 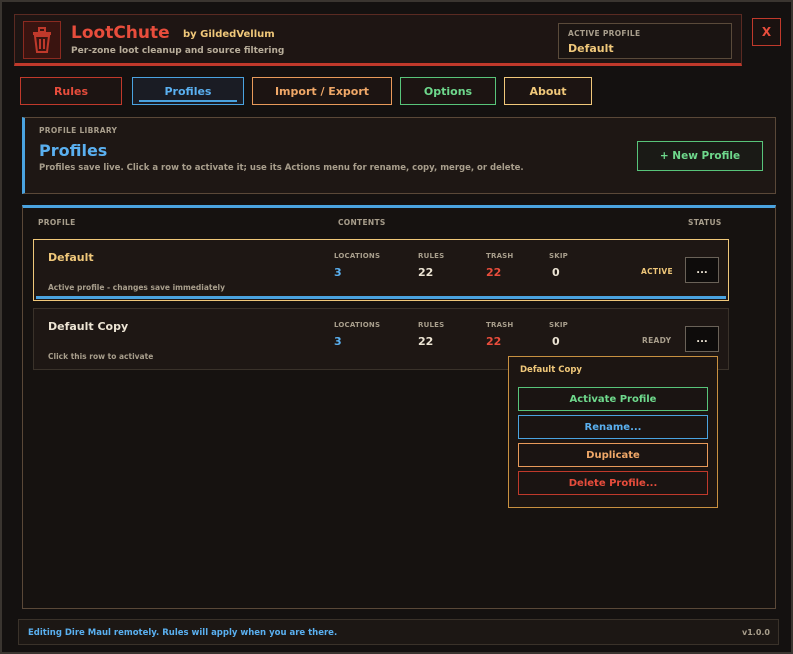 What do you see at coordinates (613, 399) in the screenshot?
I see `activate-profile-button: Activate Profile` at bounding box center [613, 399].